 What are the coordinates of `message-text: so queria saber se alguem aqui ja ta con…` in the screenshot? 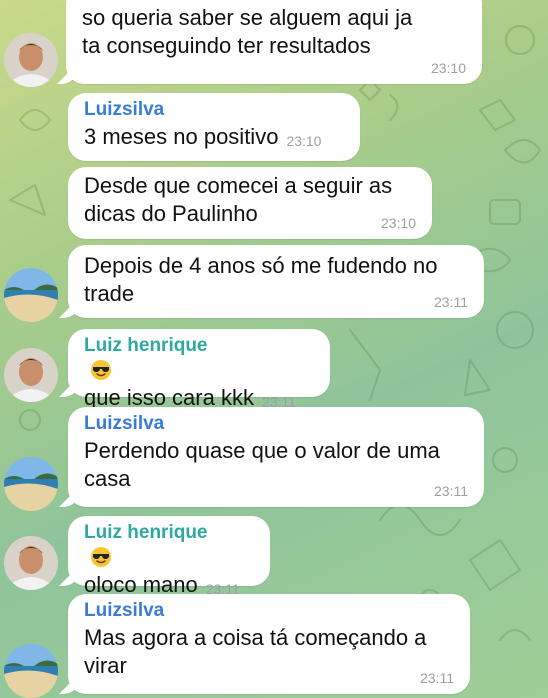 It's located at (247, 31).